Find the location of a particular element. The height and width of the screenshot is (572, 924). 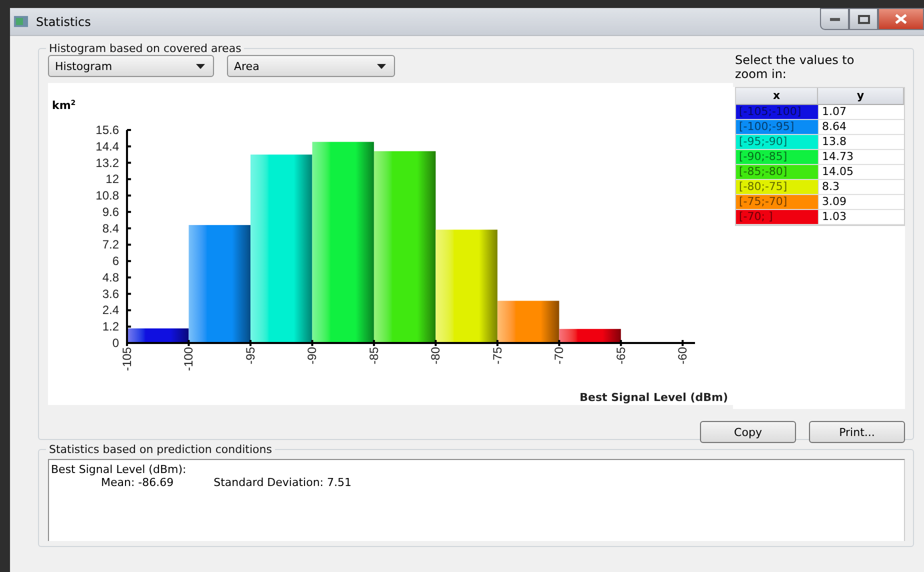

value-cell: 13.8 is located at coordinates (861, 142).